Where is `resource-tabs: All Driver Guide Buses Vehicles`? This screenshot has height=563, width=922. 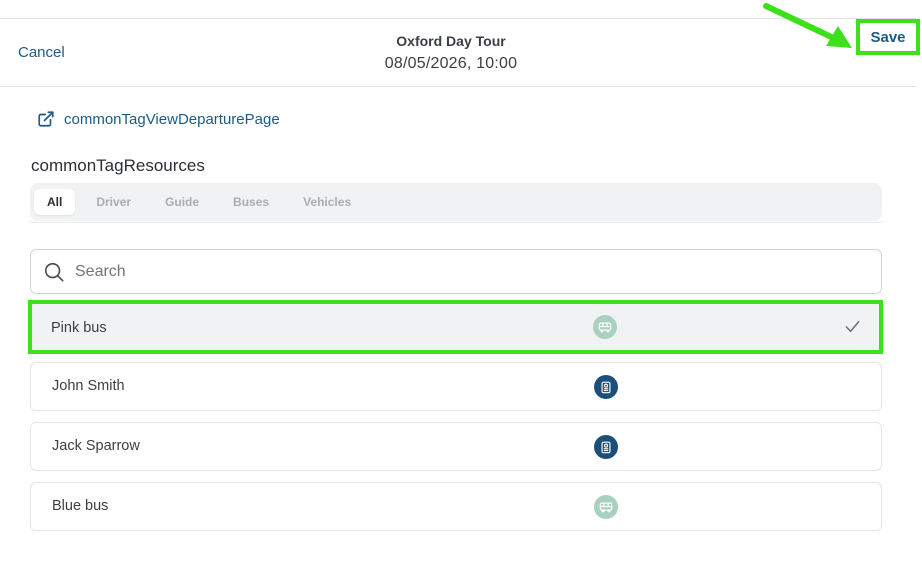
resource-tabs: All Driver Guide Buses Vehicles is located at coordinates (456, 202).